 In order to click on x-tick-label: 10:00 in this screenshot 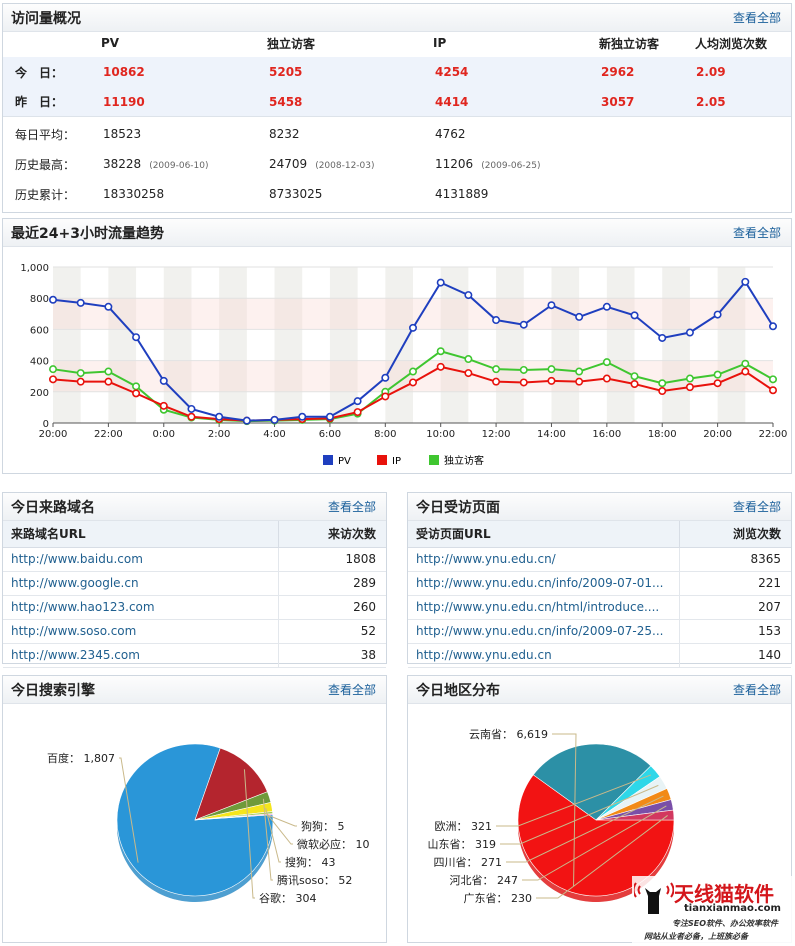, I will do `click(440, 434)`.